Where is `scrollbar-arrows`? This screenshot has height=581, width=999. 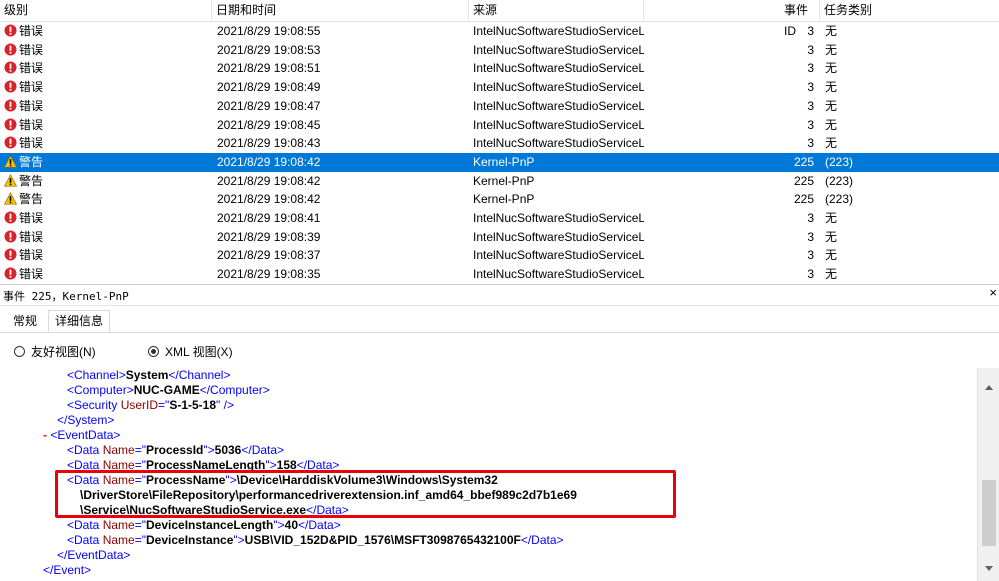 scrollbar-arrows is located at coordinates (989, 478).